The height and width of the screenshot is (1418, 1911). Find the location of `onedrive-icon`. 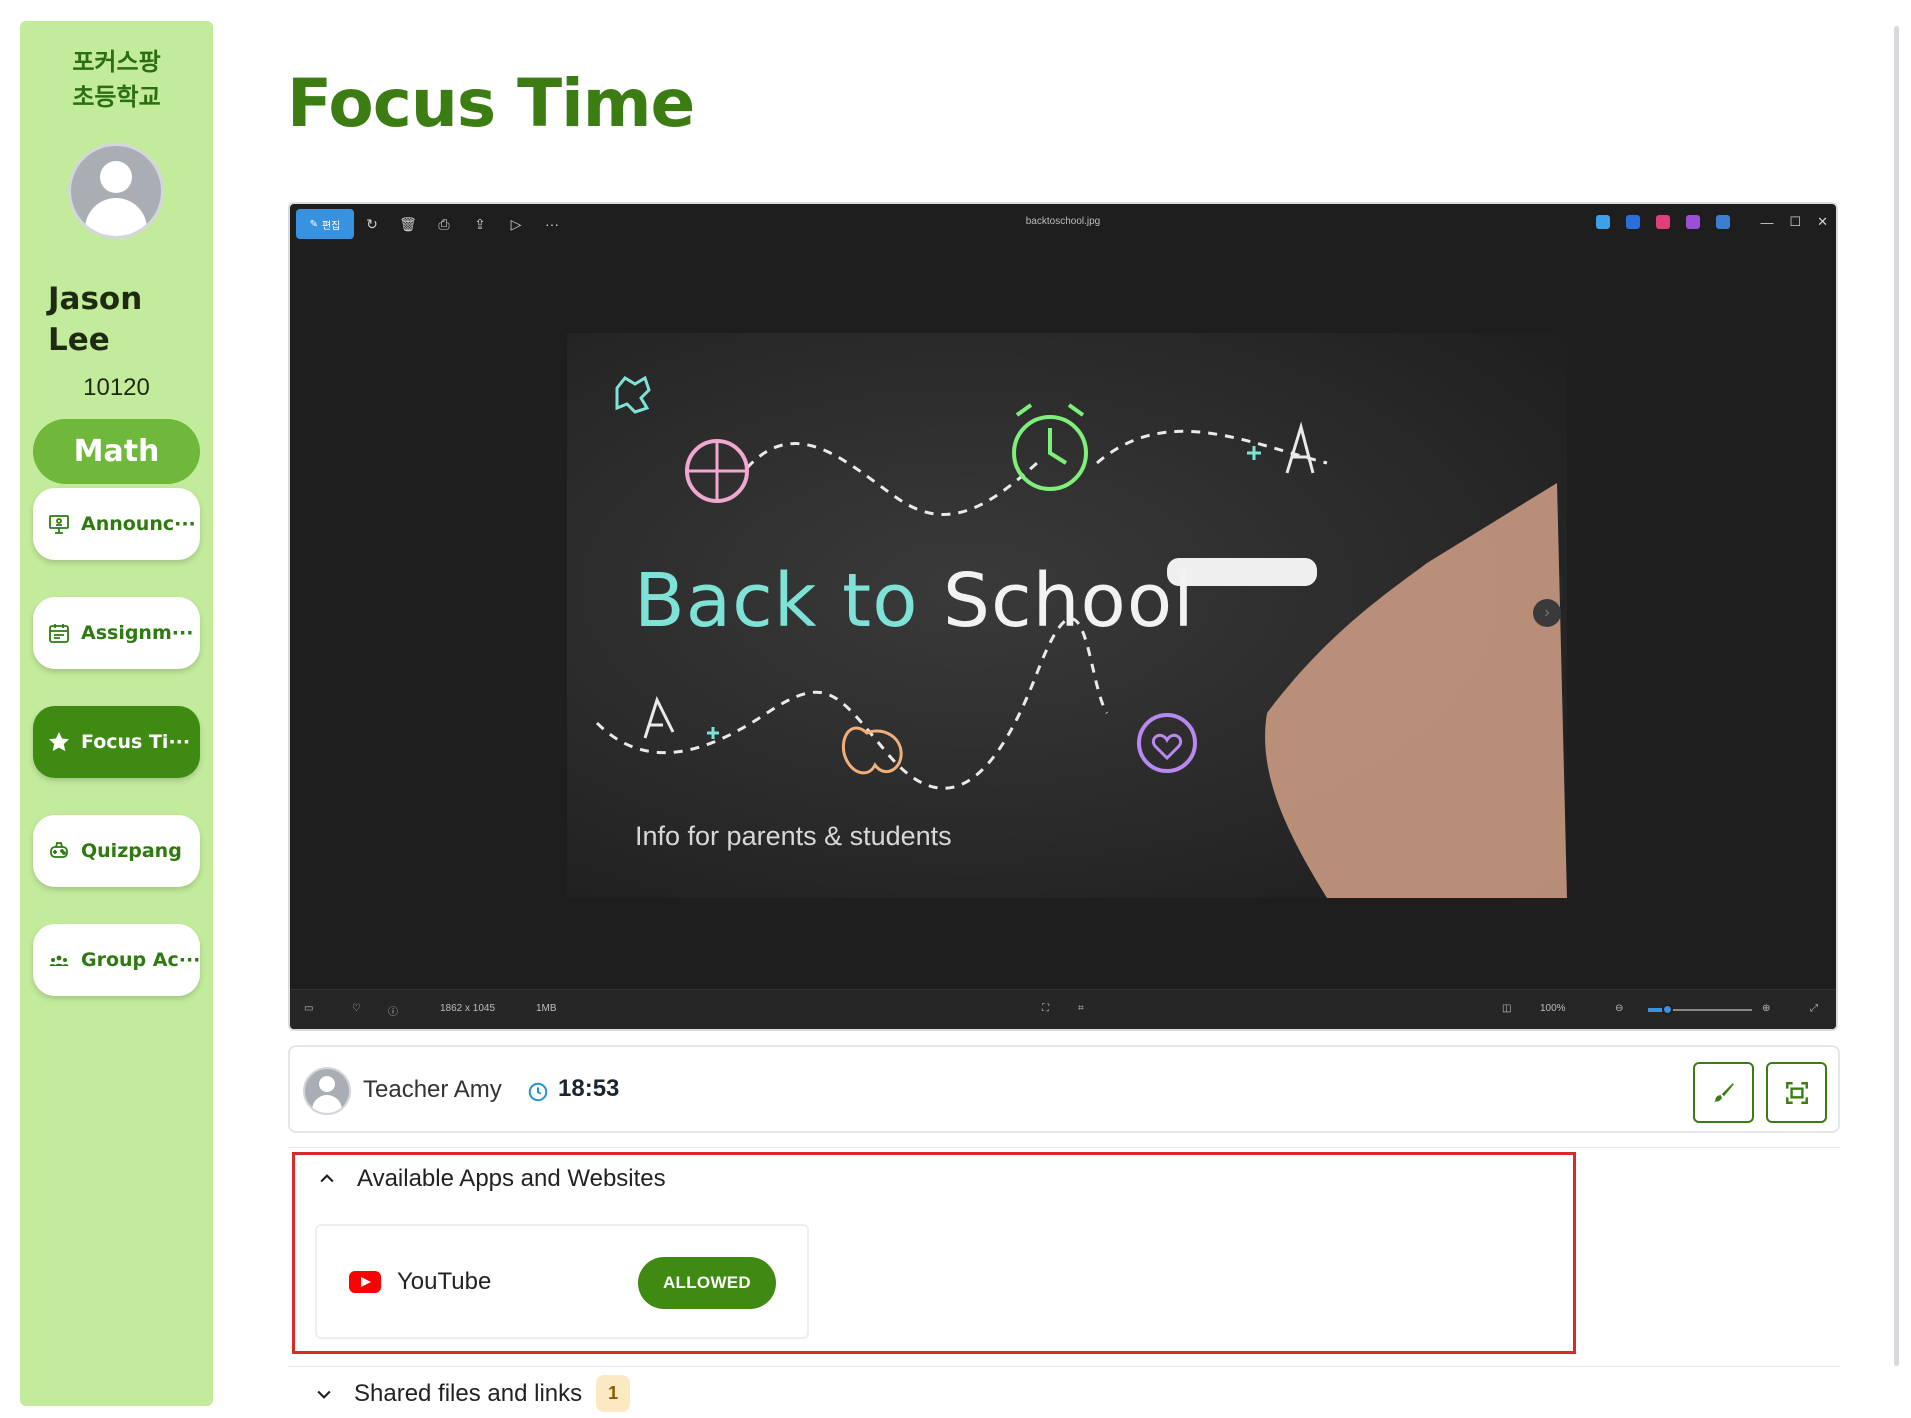

onedrive-icon is located at coordinates (1723, 222).